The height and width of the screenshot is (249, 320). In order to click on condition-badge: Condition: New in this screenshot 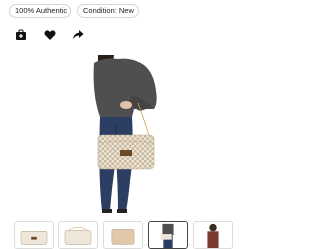, I will do `click(108, 11)`.